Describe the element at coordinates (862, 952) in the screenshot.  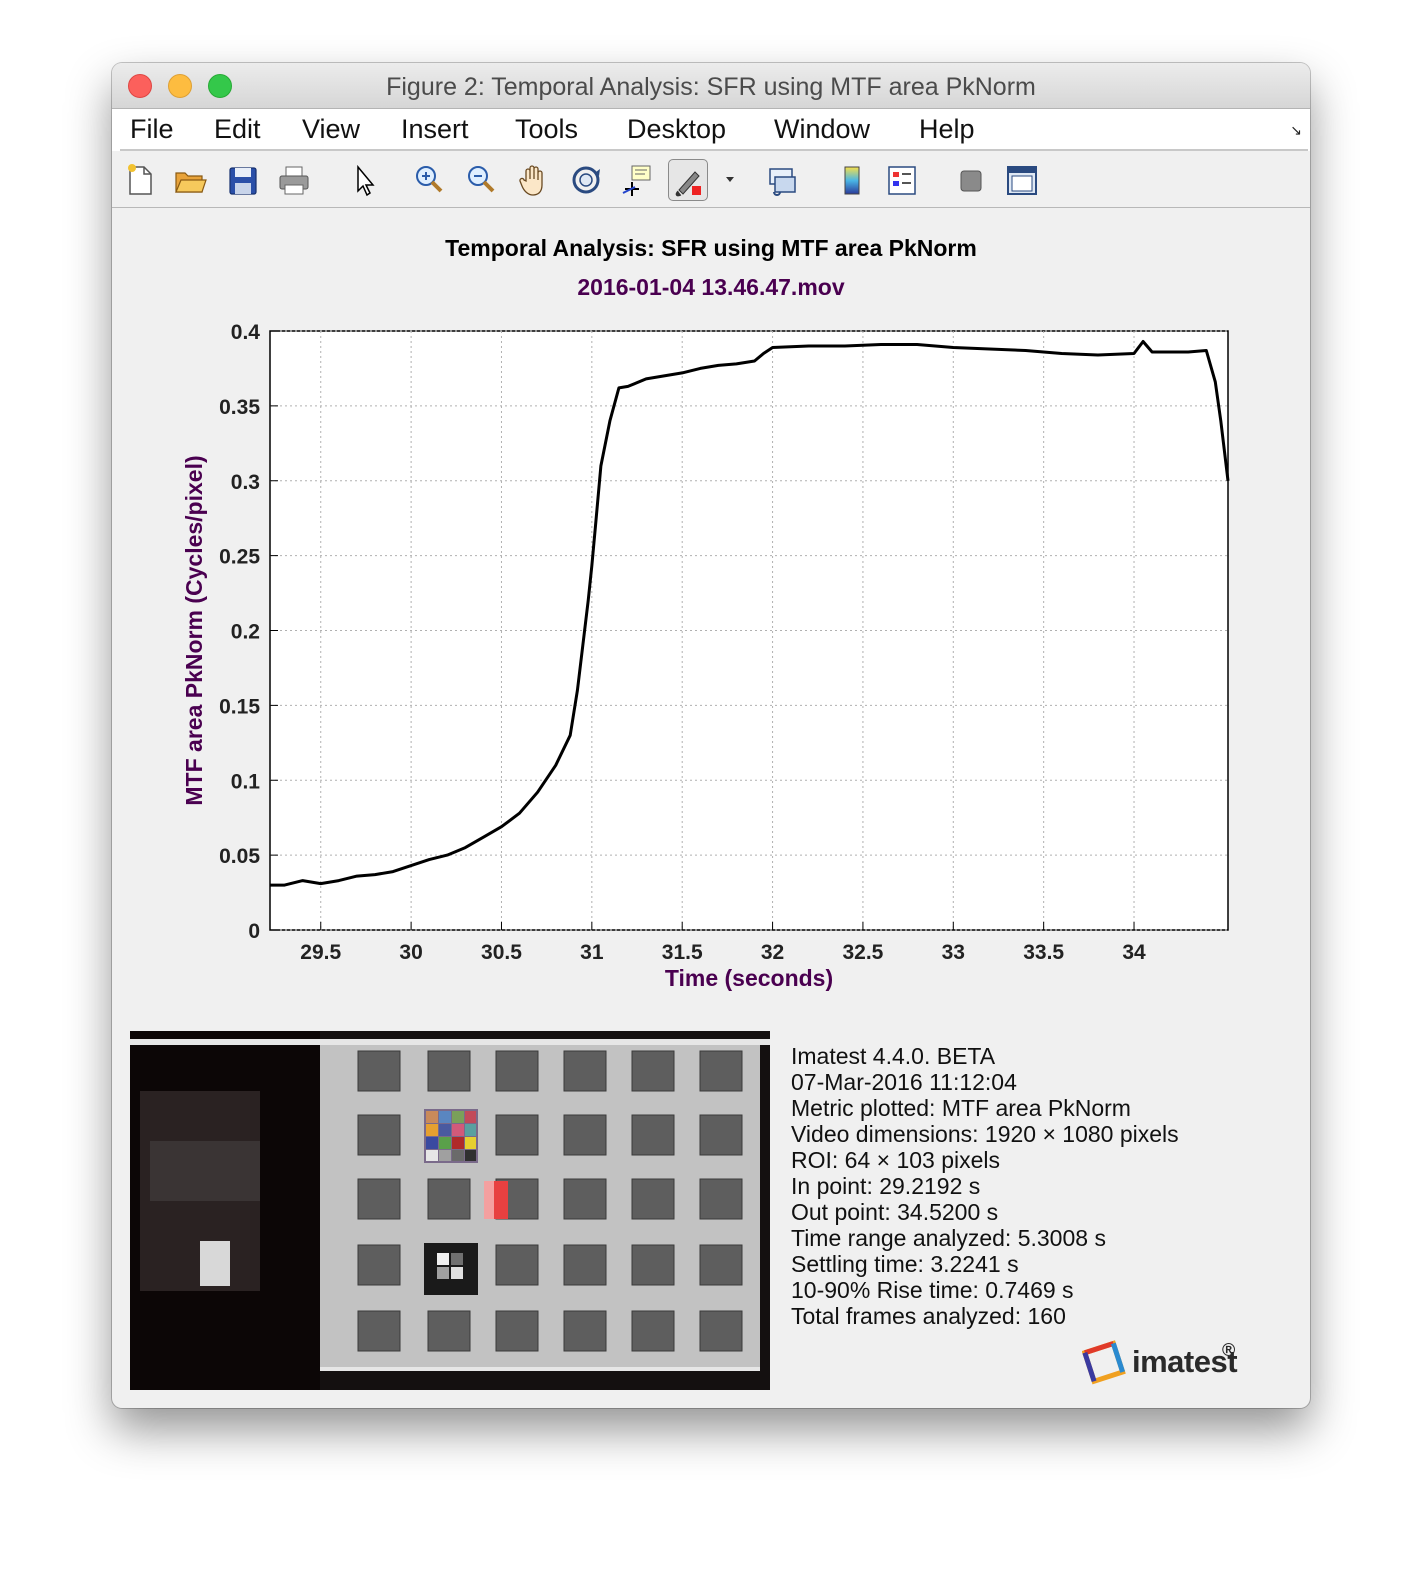
I see `x-tick-label: 32.5` at that location.